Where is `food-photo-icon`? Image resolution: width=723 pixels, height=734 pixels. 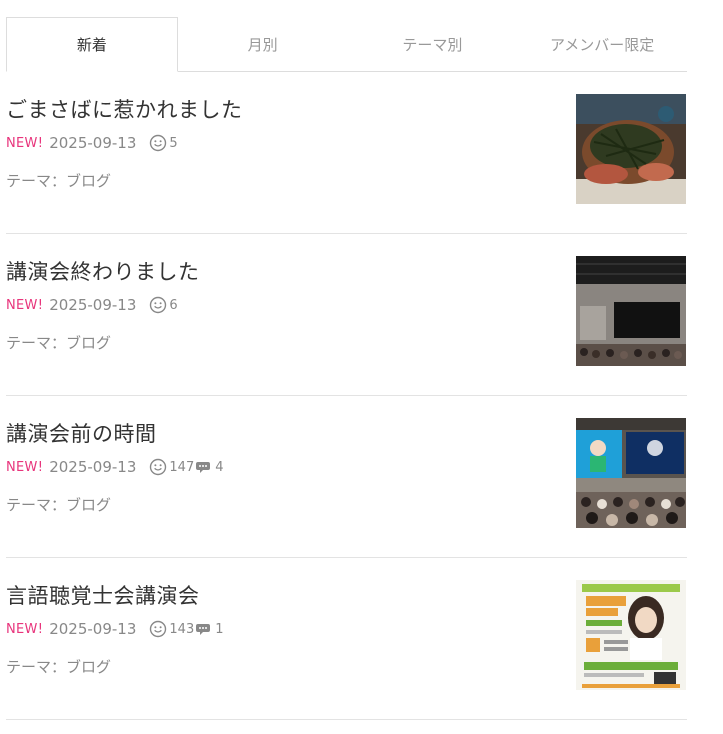
food-photo-icon is located at coordinates (631, 149).